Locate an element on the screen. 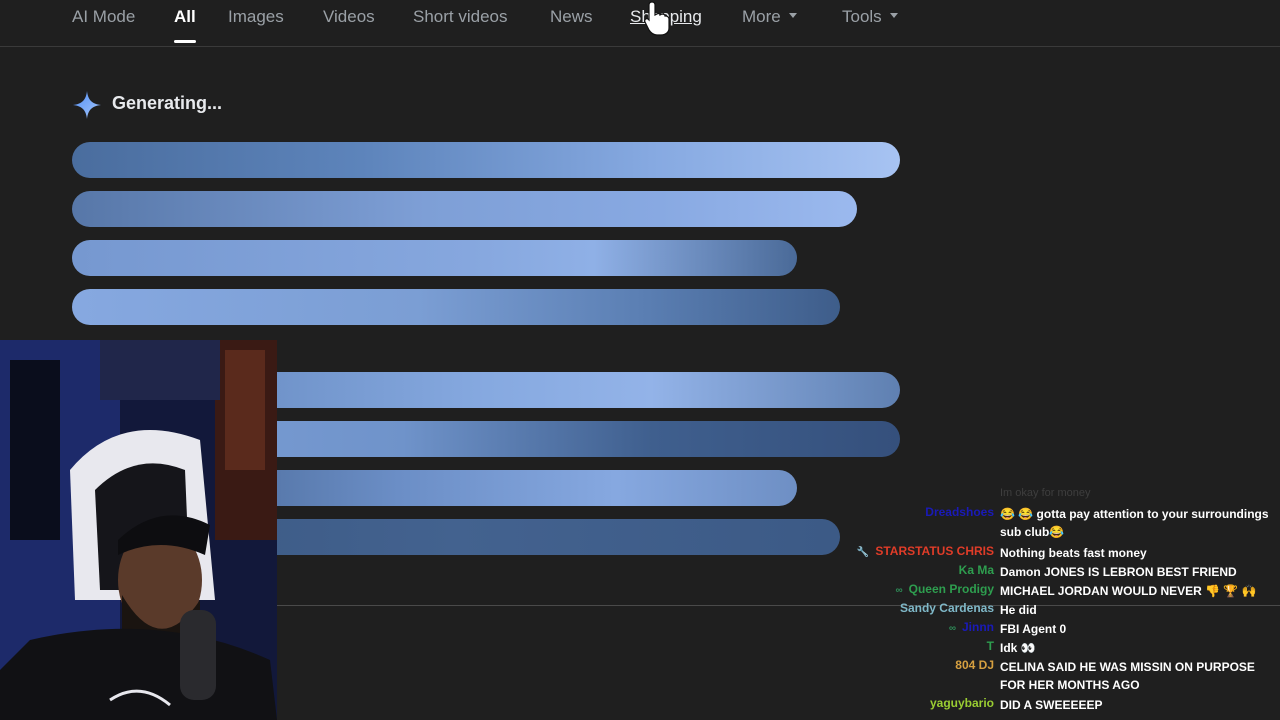  chat-username: Ka Ma is located at coordinates (976, 570).